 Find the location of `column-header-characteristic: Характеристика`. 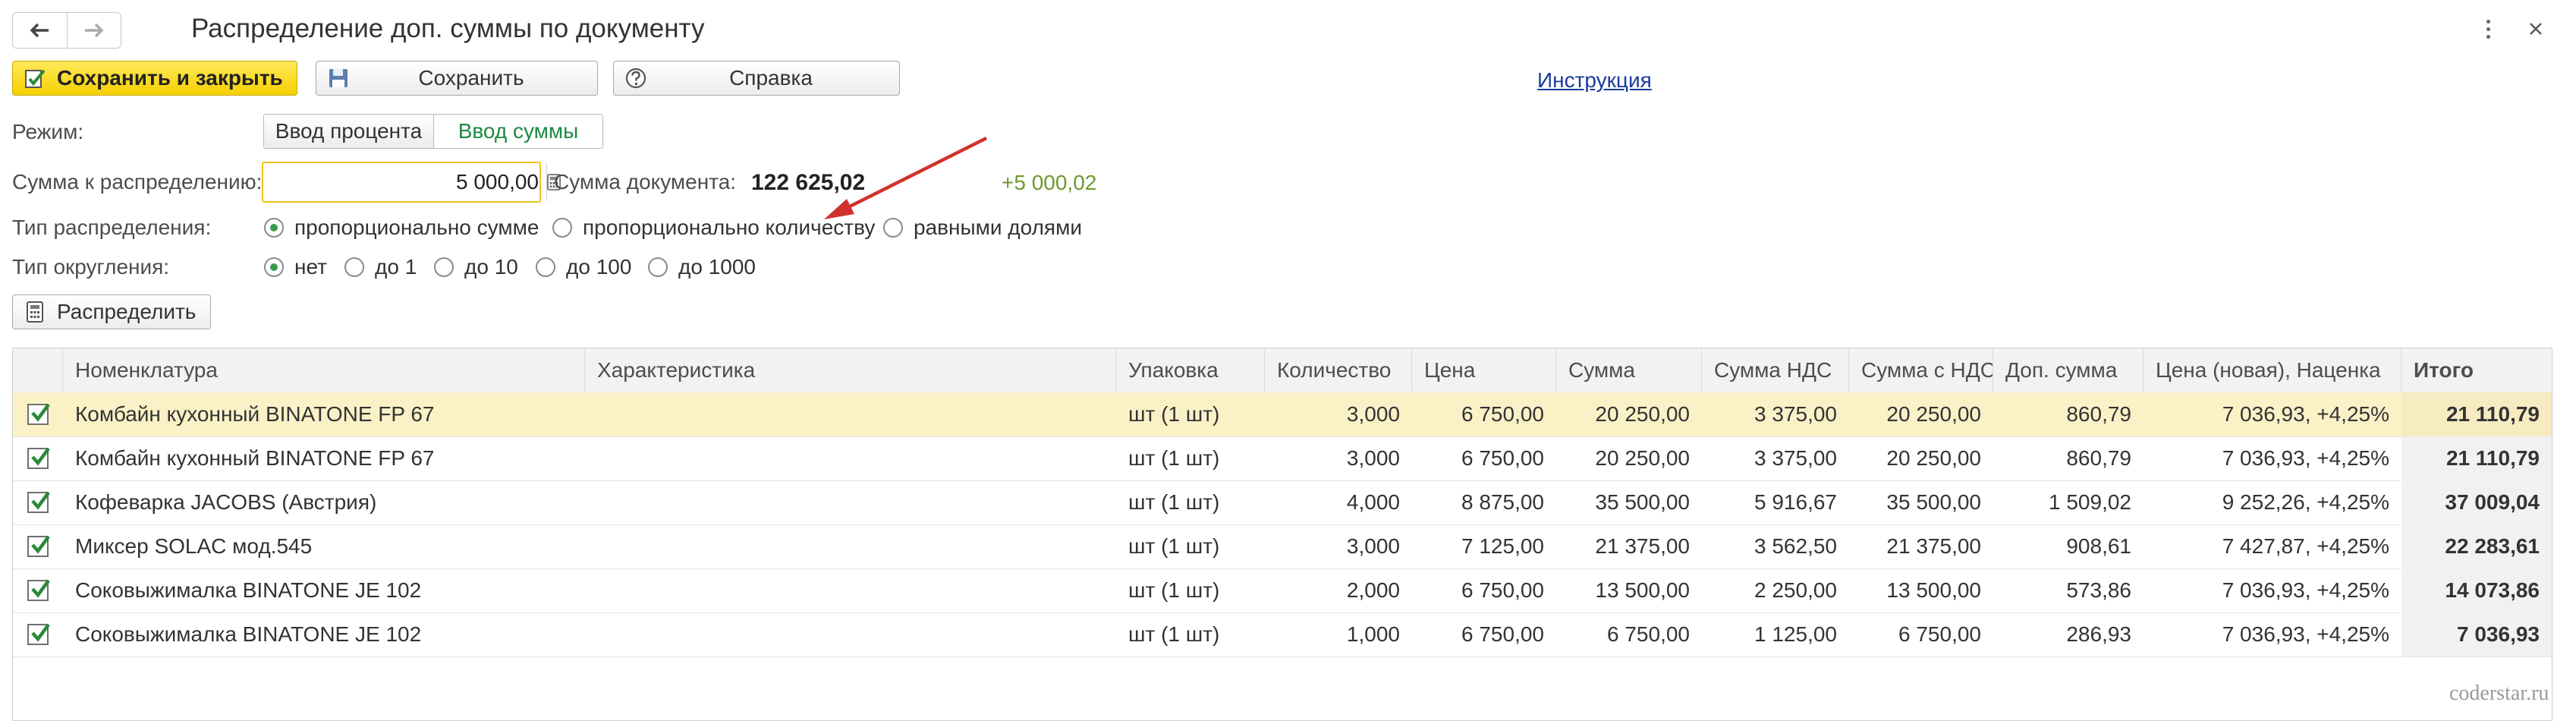

column-header-characteristic: Характеристика is located at coordinates (850, 370).